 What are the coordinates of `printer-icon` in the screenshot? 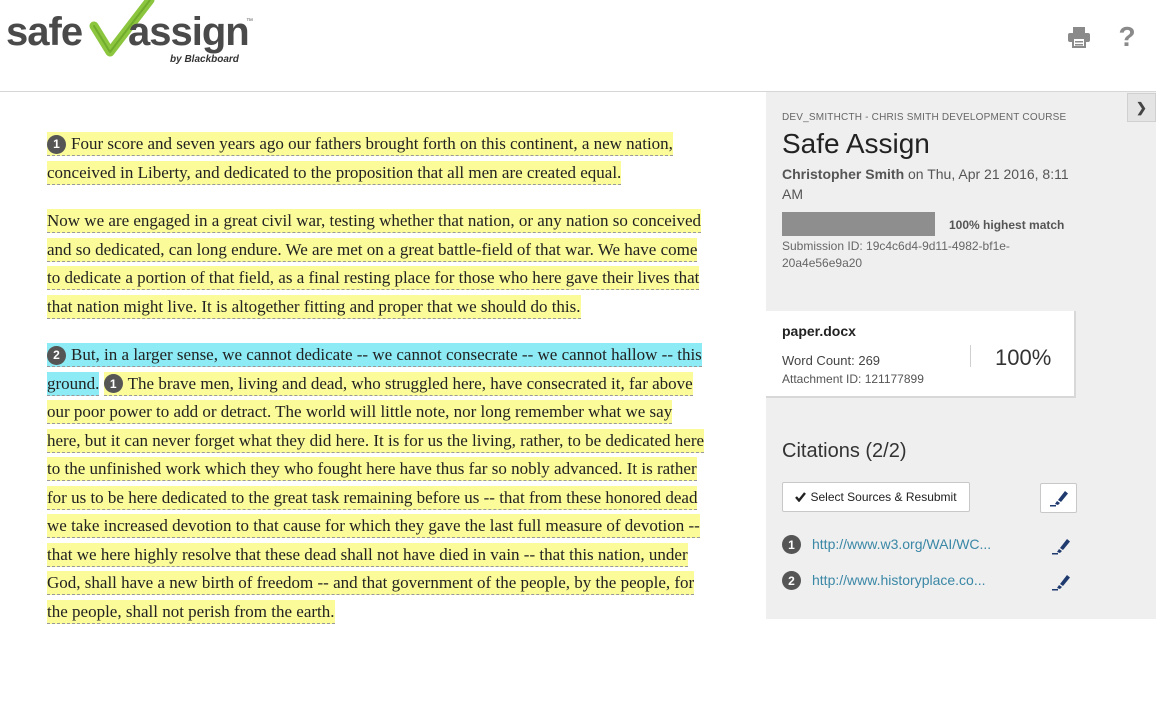 It's located at (1079, 37).